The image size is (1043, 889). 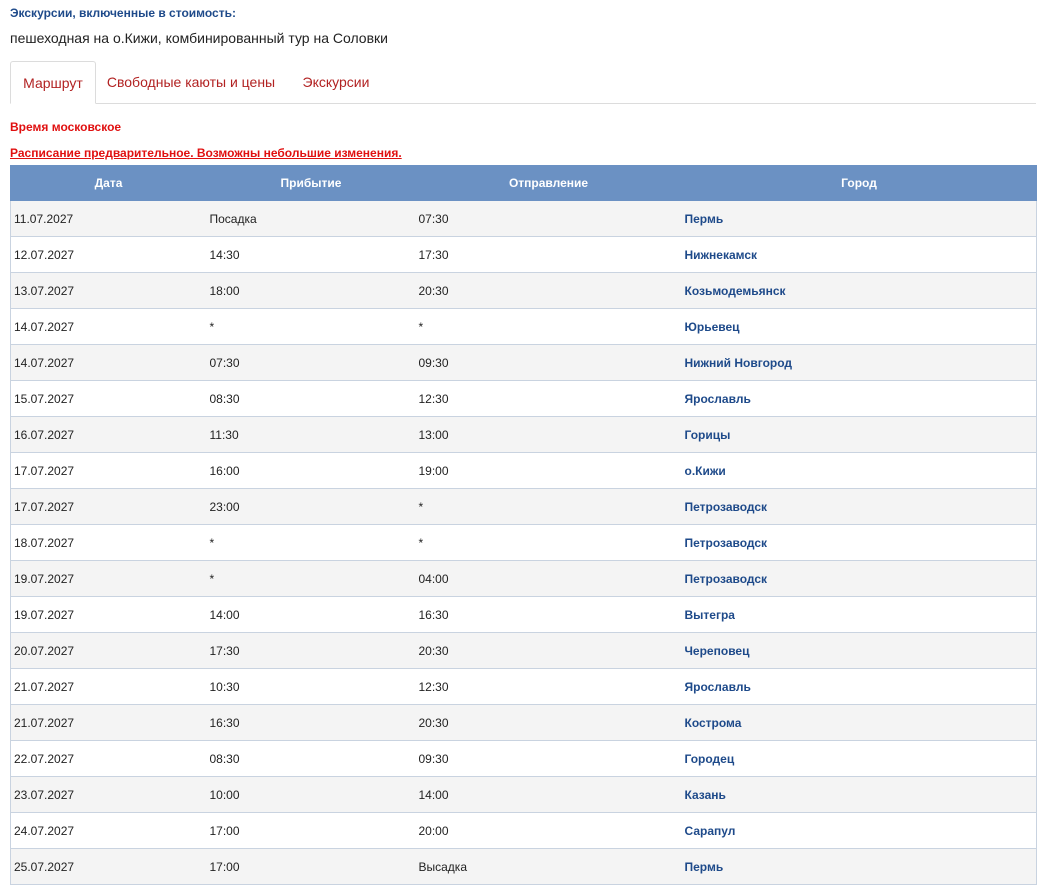 I want to click on cell-departure: 16:30, so click(x=548, y=614).